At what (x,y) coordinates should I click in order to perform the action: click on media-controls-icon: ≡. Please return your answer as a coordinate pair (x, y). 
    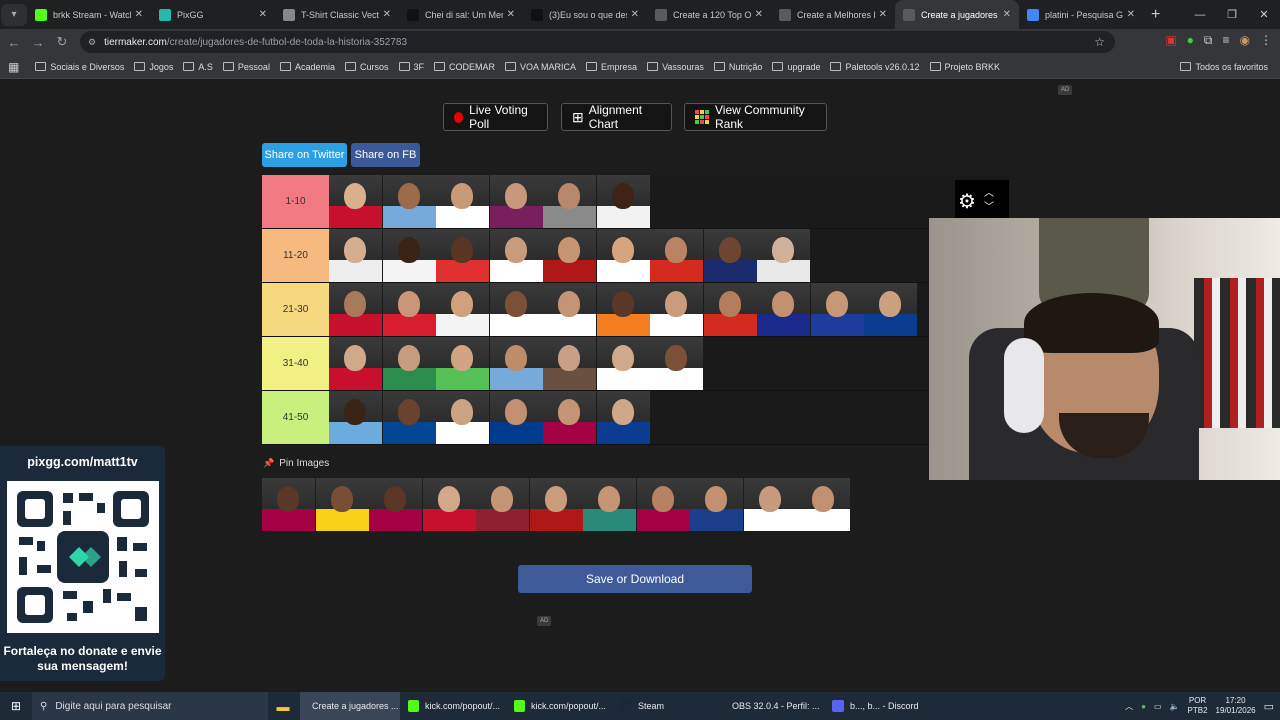
    Looking at the image, I should click on (1226, 40).